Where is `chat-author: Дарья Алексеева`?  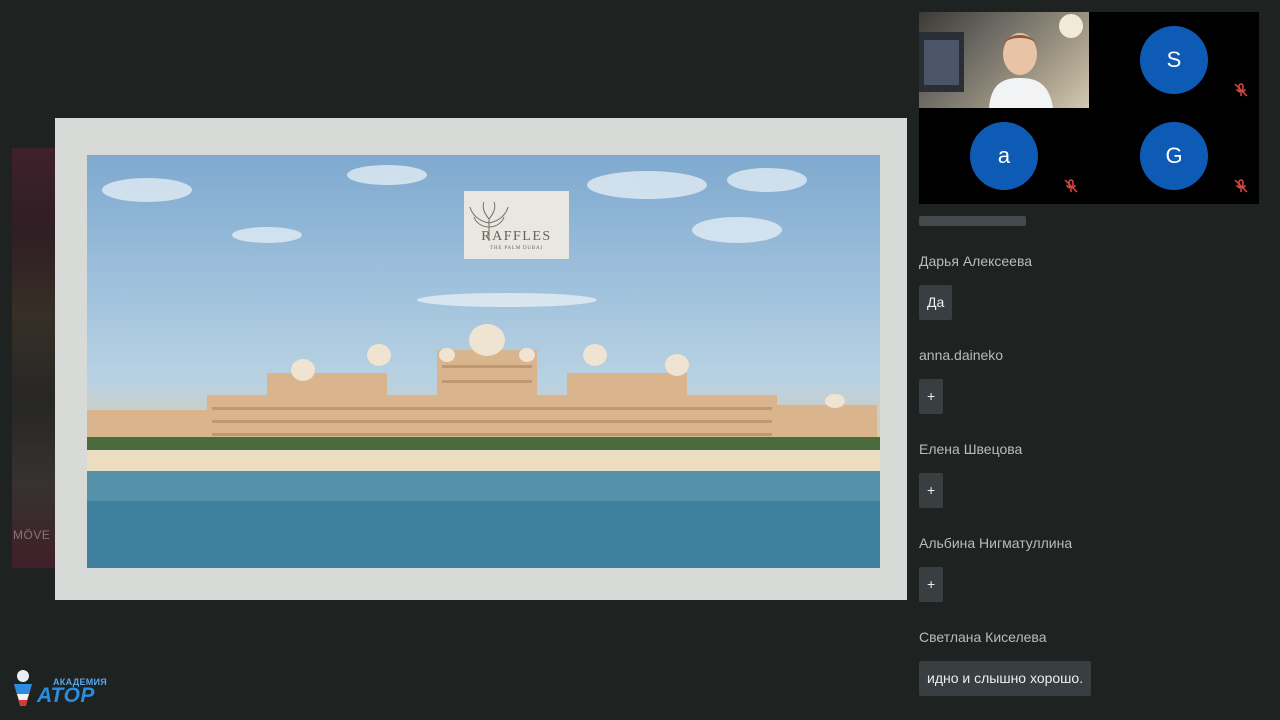 chat-author: Дарья Алексеева is located at coordinates (976, 261).